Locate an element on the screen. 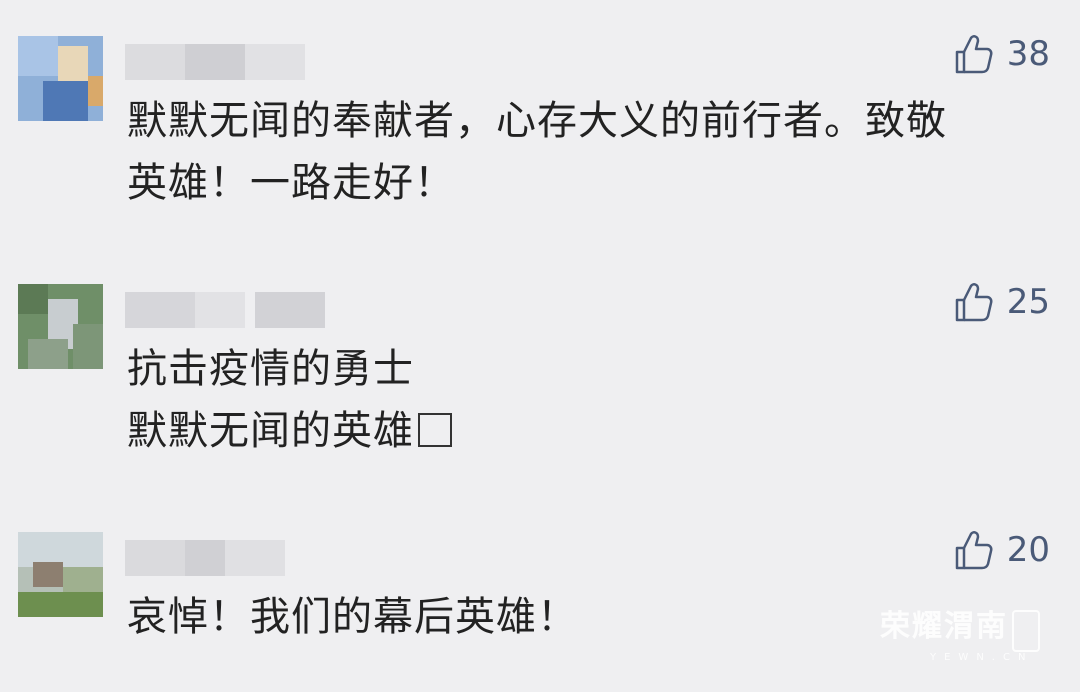 This screenshot has width=1080, height=692. comment-text-fragment: 默默无闻的英雄 is located at coordinates (270, 431).